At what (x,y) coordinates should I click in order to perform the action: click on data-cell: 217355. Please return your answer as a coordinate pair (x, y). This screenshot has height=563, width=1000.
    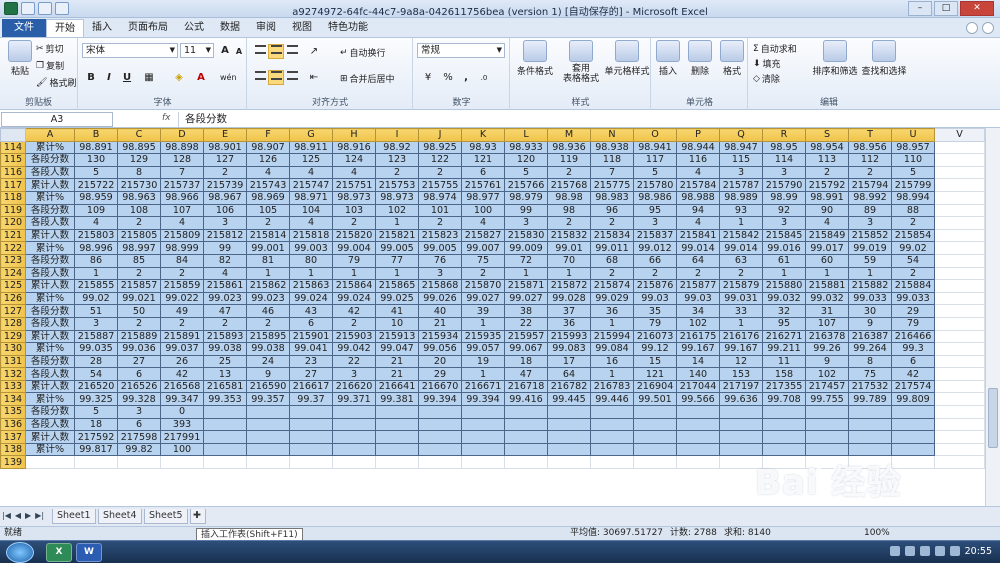
    Looking at the image, I should click on (784, 386).